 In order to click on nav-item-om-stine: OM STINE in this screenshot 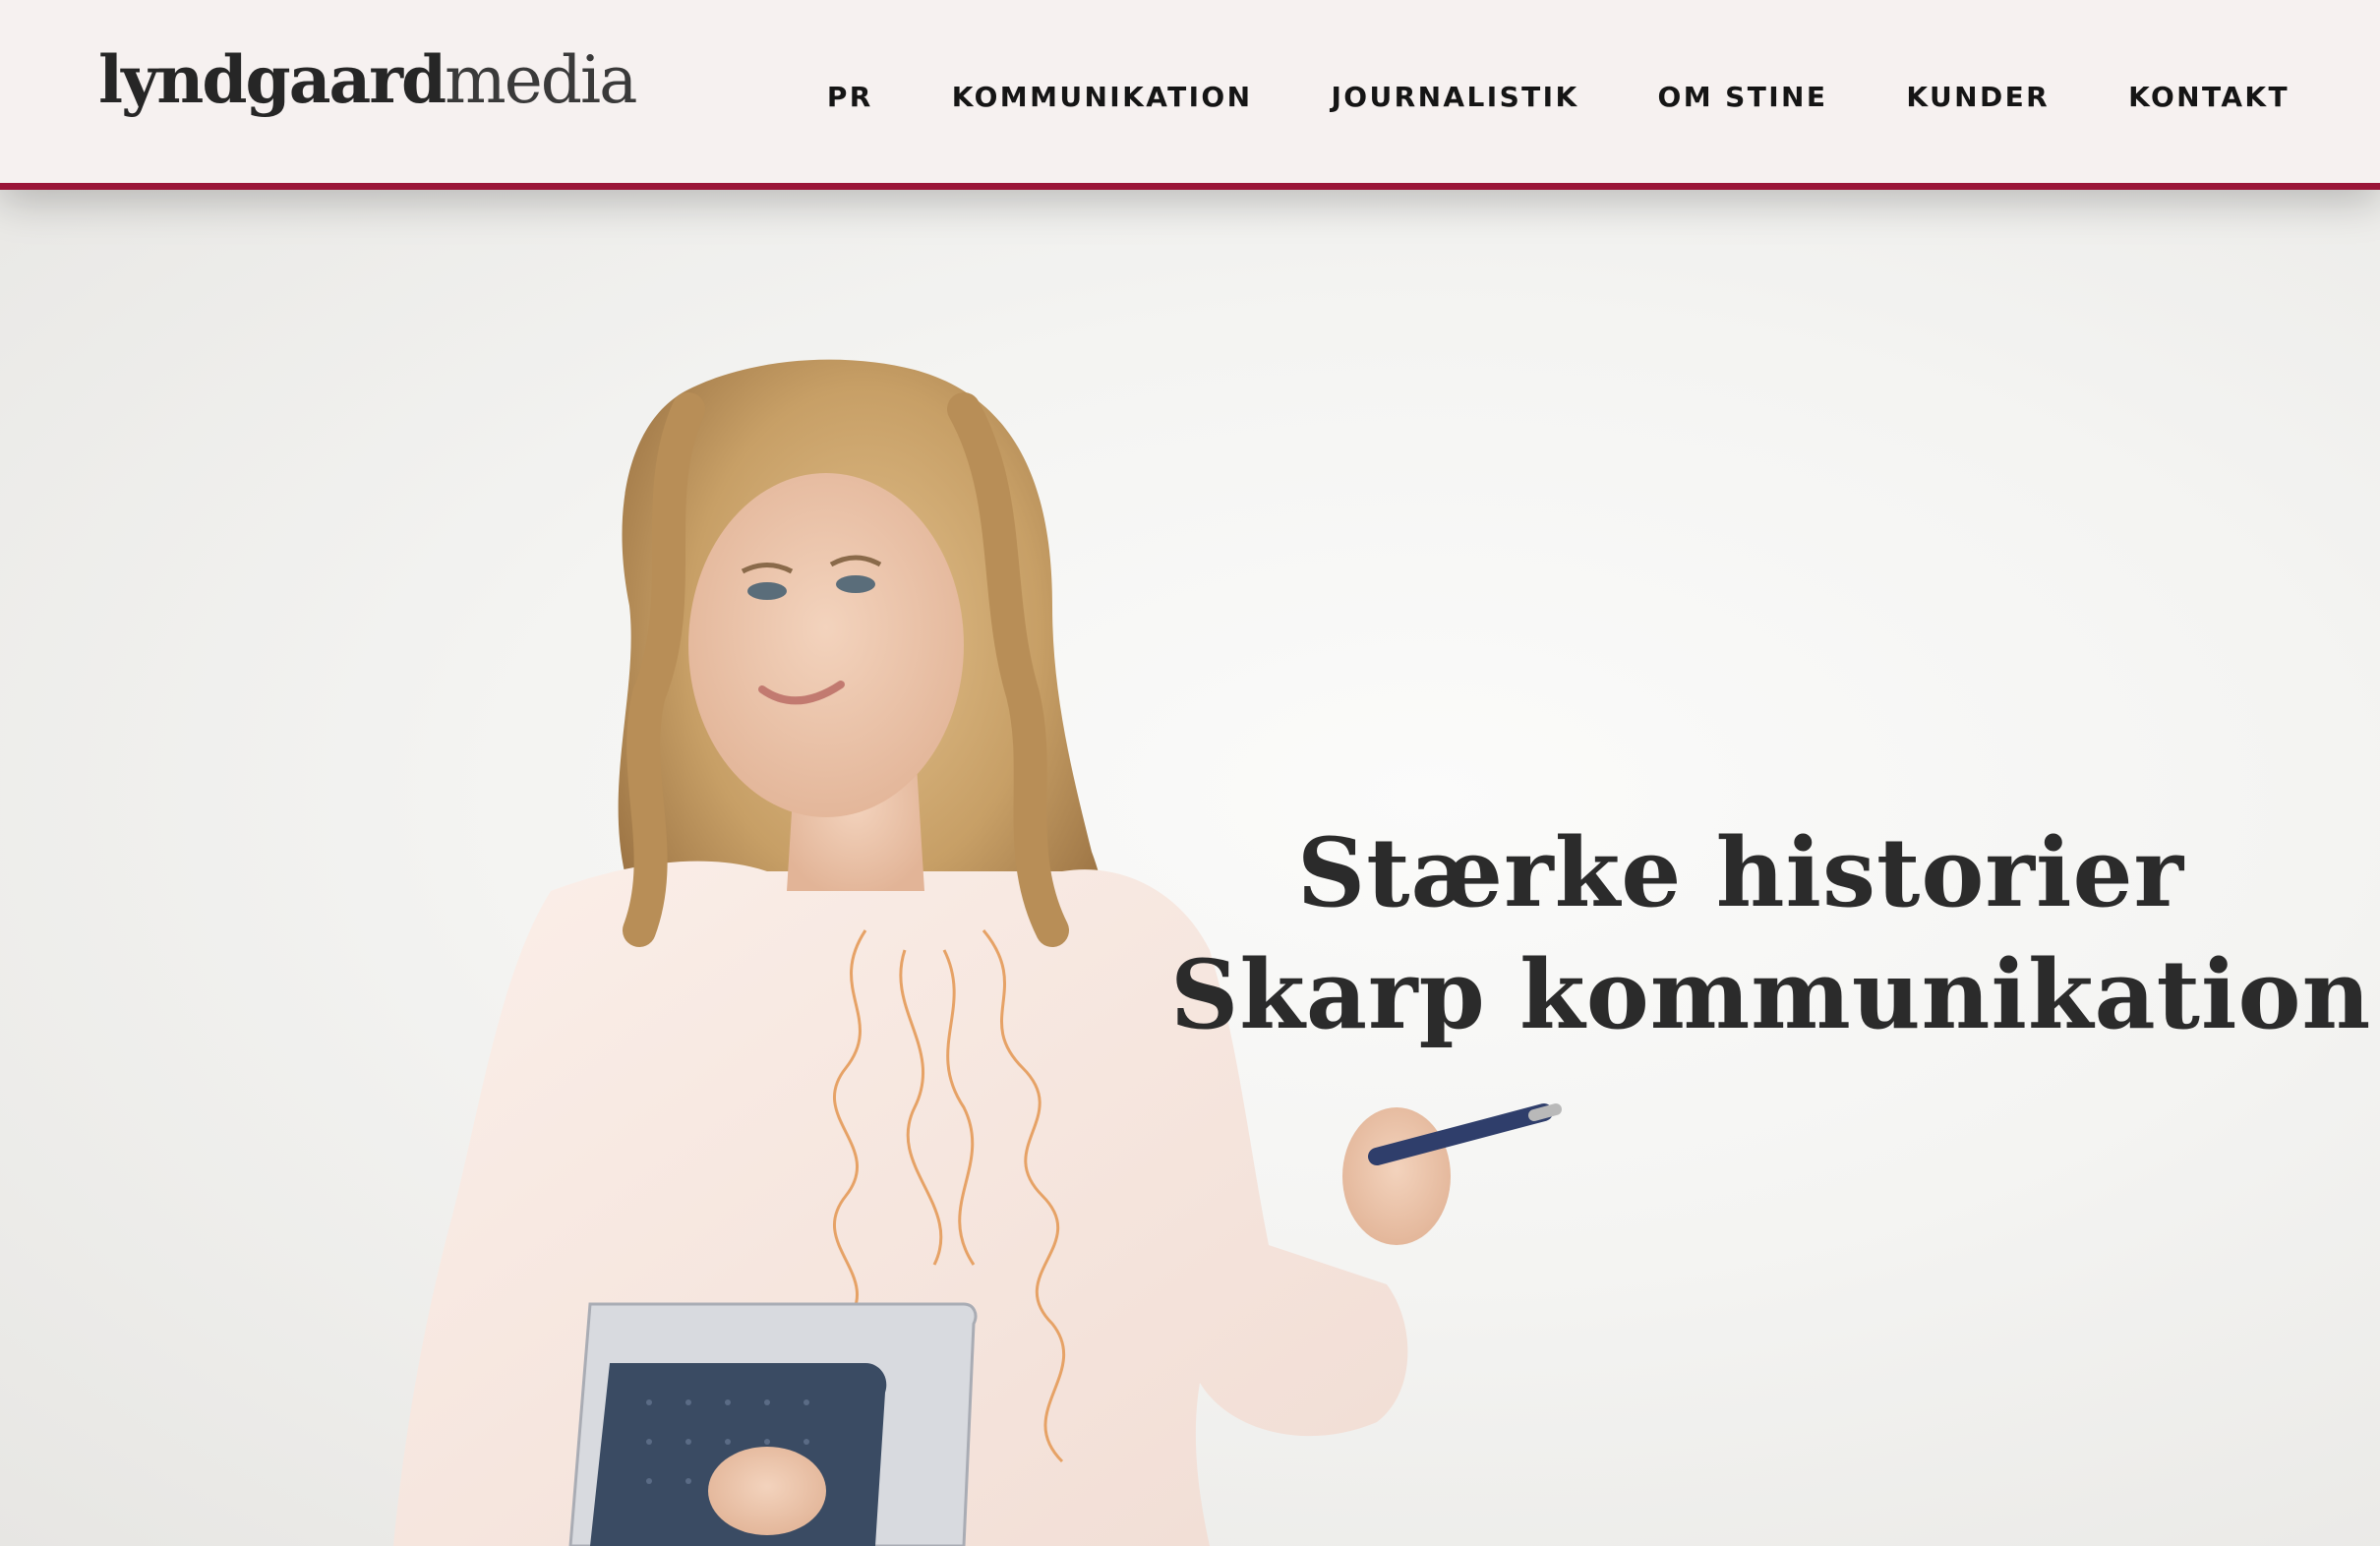, I will do `click(1743, 97)`.